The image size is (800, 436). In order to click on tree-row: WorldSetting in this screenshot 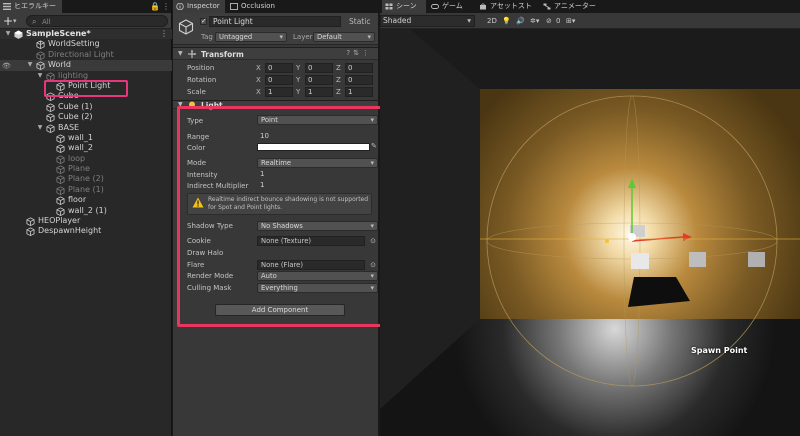, I will do `click(86, 44)`.